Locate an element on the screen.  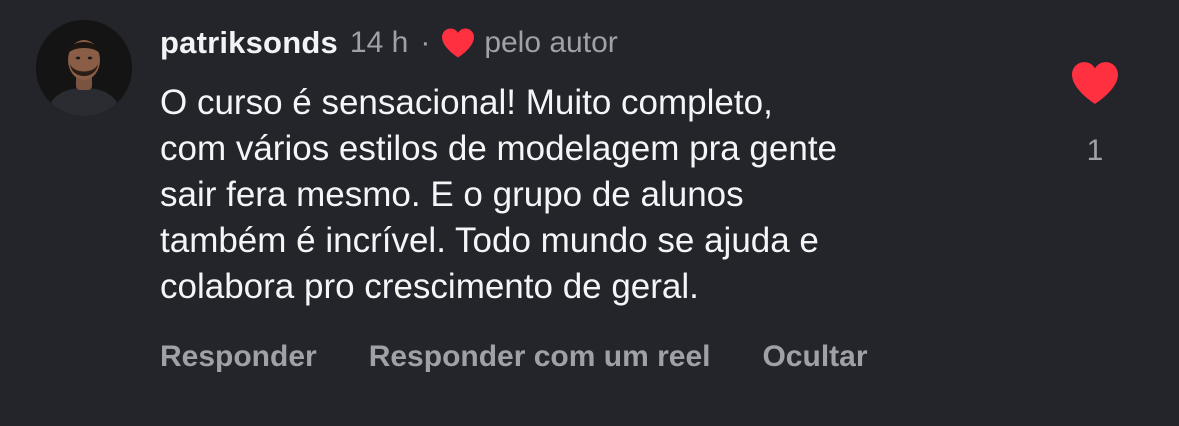
like-count: 1 is located at coordinates (1095, 150).